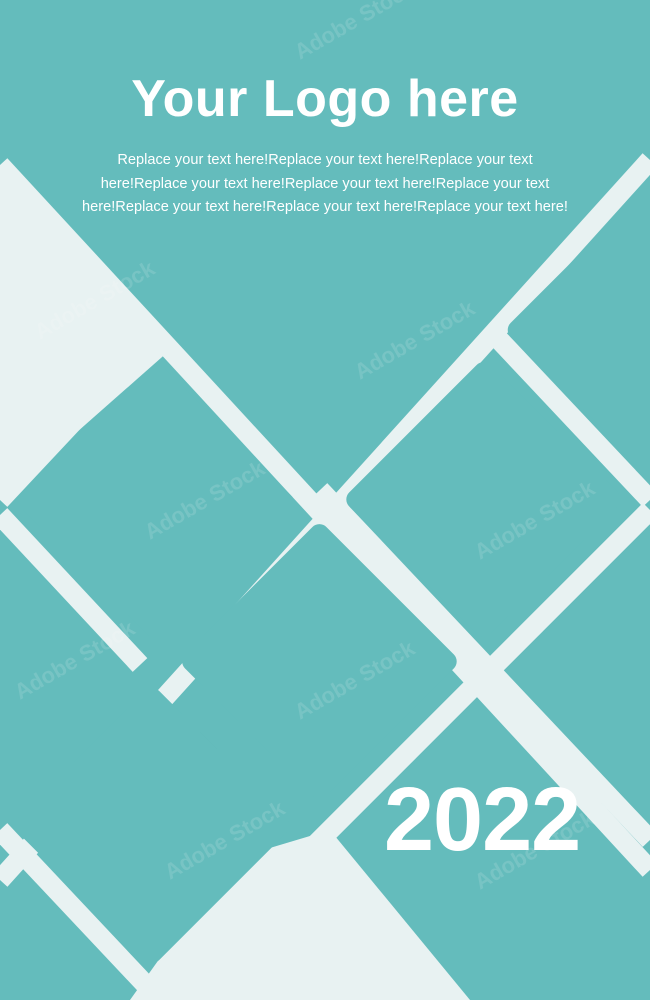 The height and width of the screenshot is (1000, 650). What do you see at coordinates (482, 820) in the screenshot?
I see `year-label: 2022` at bounding box center [482, 820].